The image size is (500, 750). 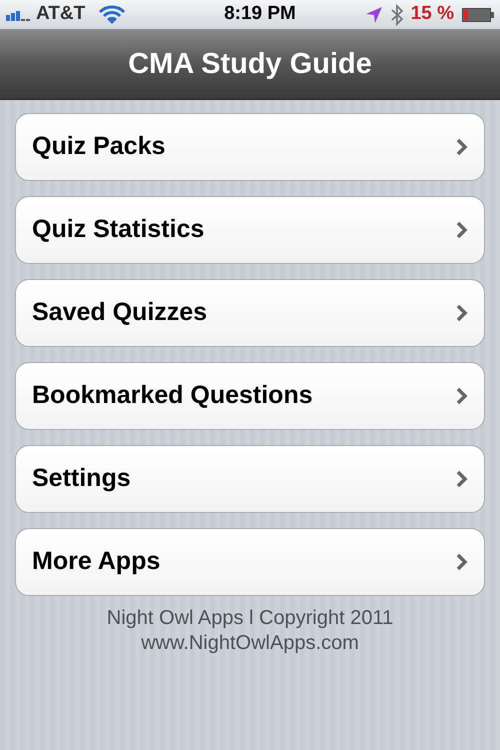 What do you see at coordinates (61, 14) in the screenshot?
I see `carrier-name: AT&T` at bounding box center [61, 14].